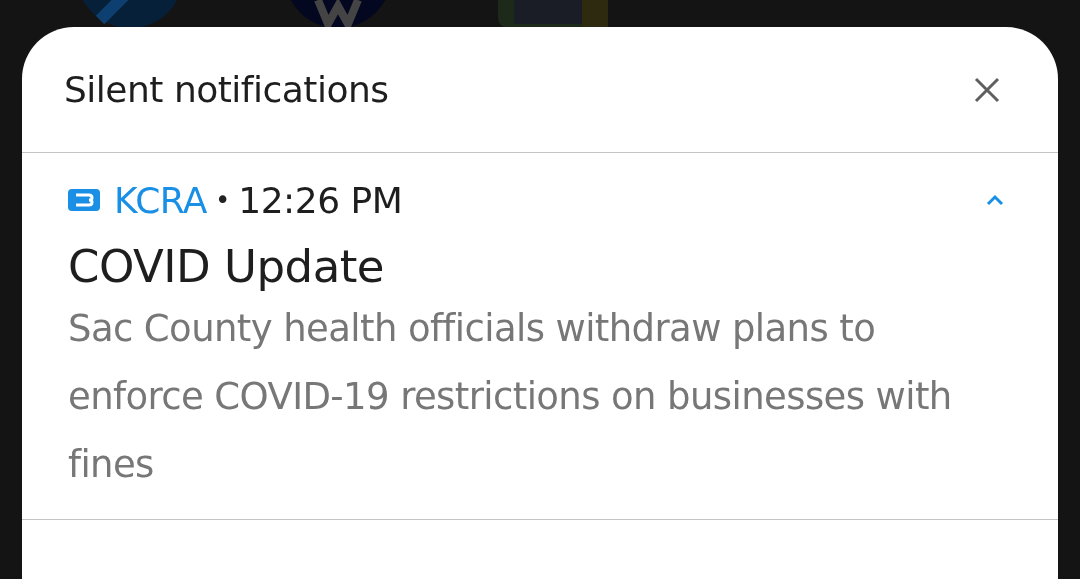 The height and width of the screenshot is (579, 1080). What do you see at coordinates (320, 200) in the screenshot?
I see `notification-time: 12:26 PM` at bounding box center [320, 200].